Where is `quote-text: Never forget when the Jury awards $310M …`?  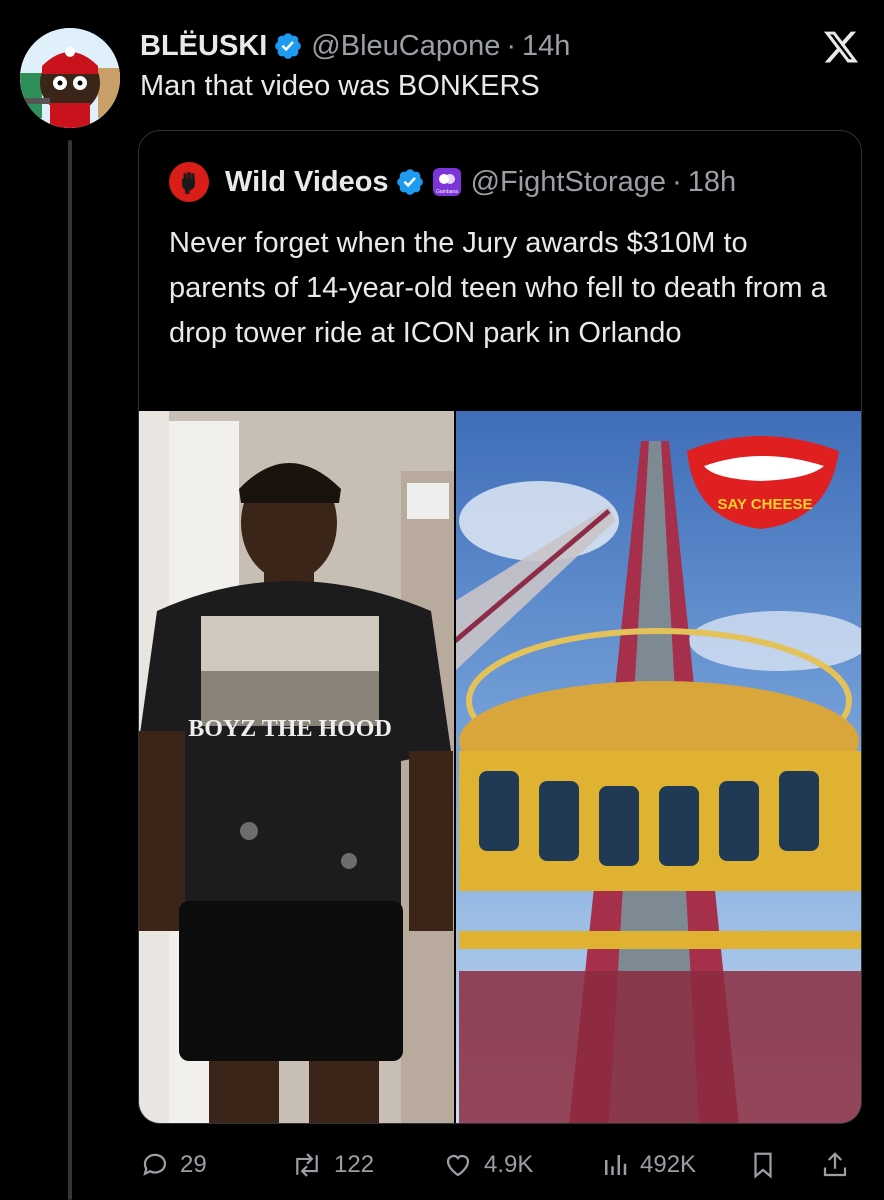
quote-text: Never forget when the Jury awards $310M … is located at coordinates (498, 288).